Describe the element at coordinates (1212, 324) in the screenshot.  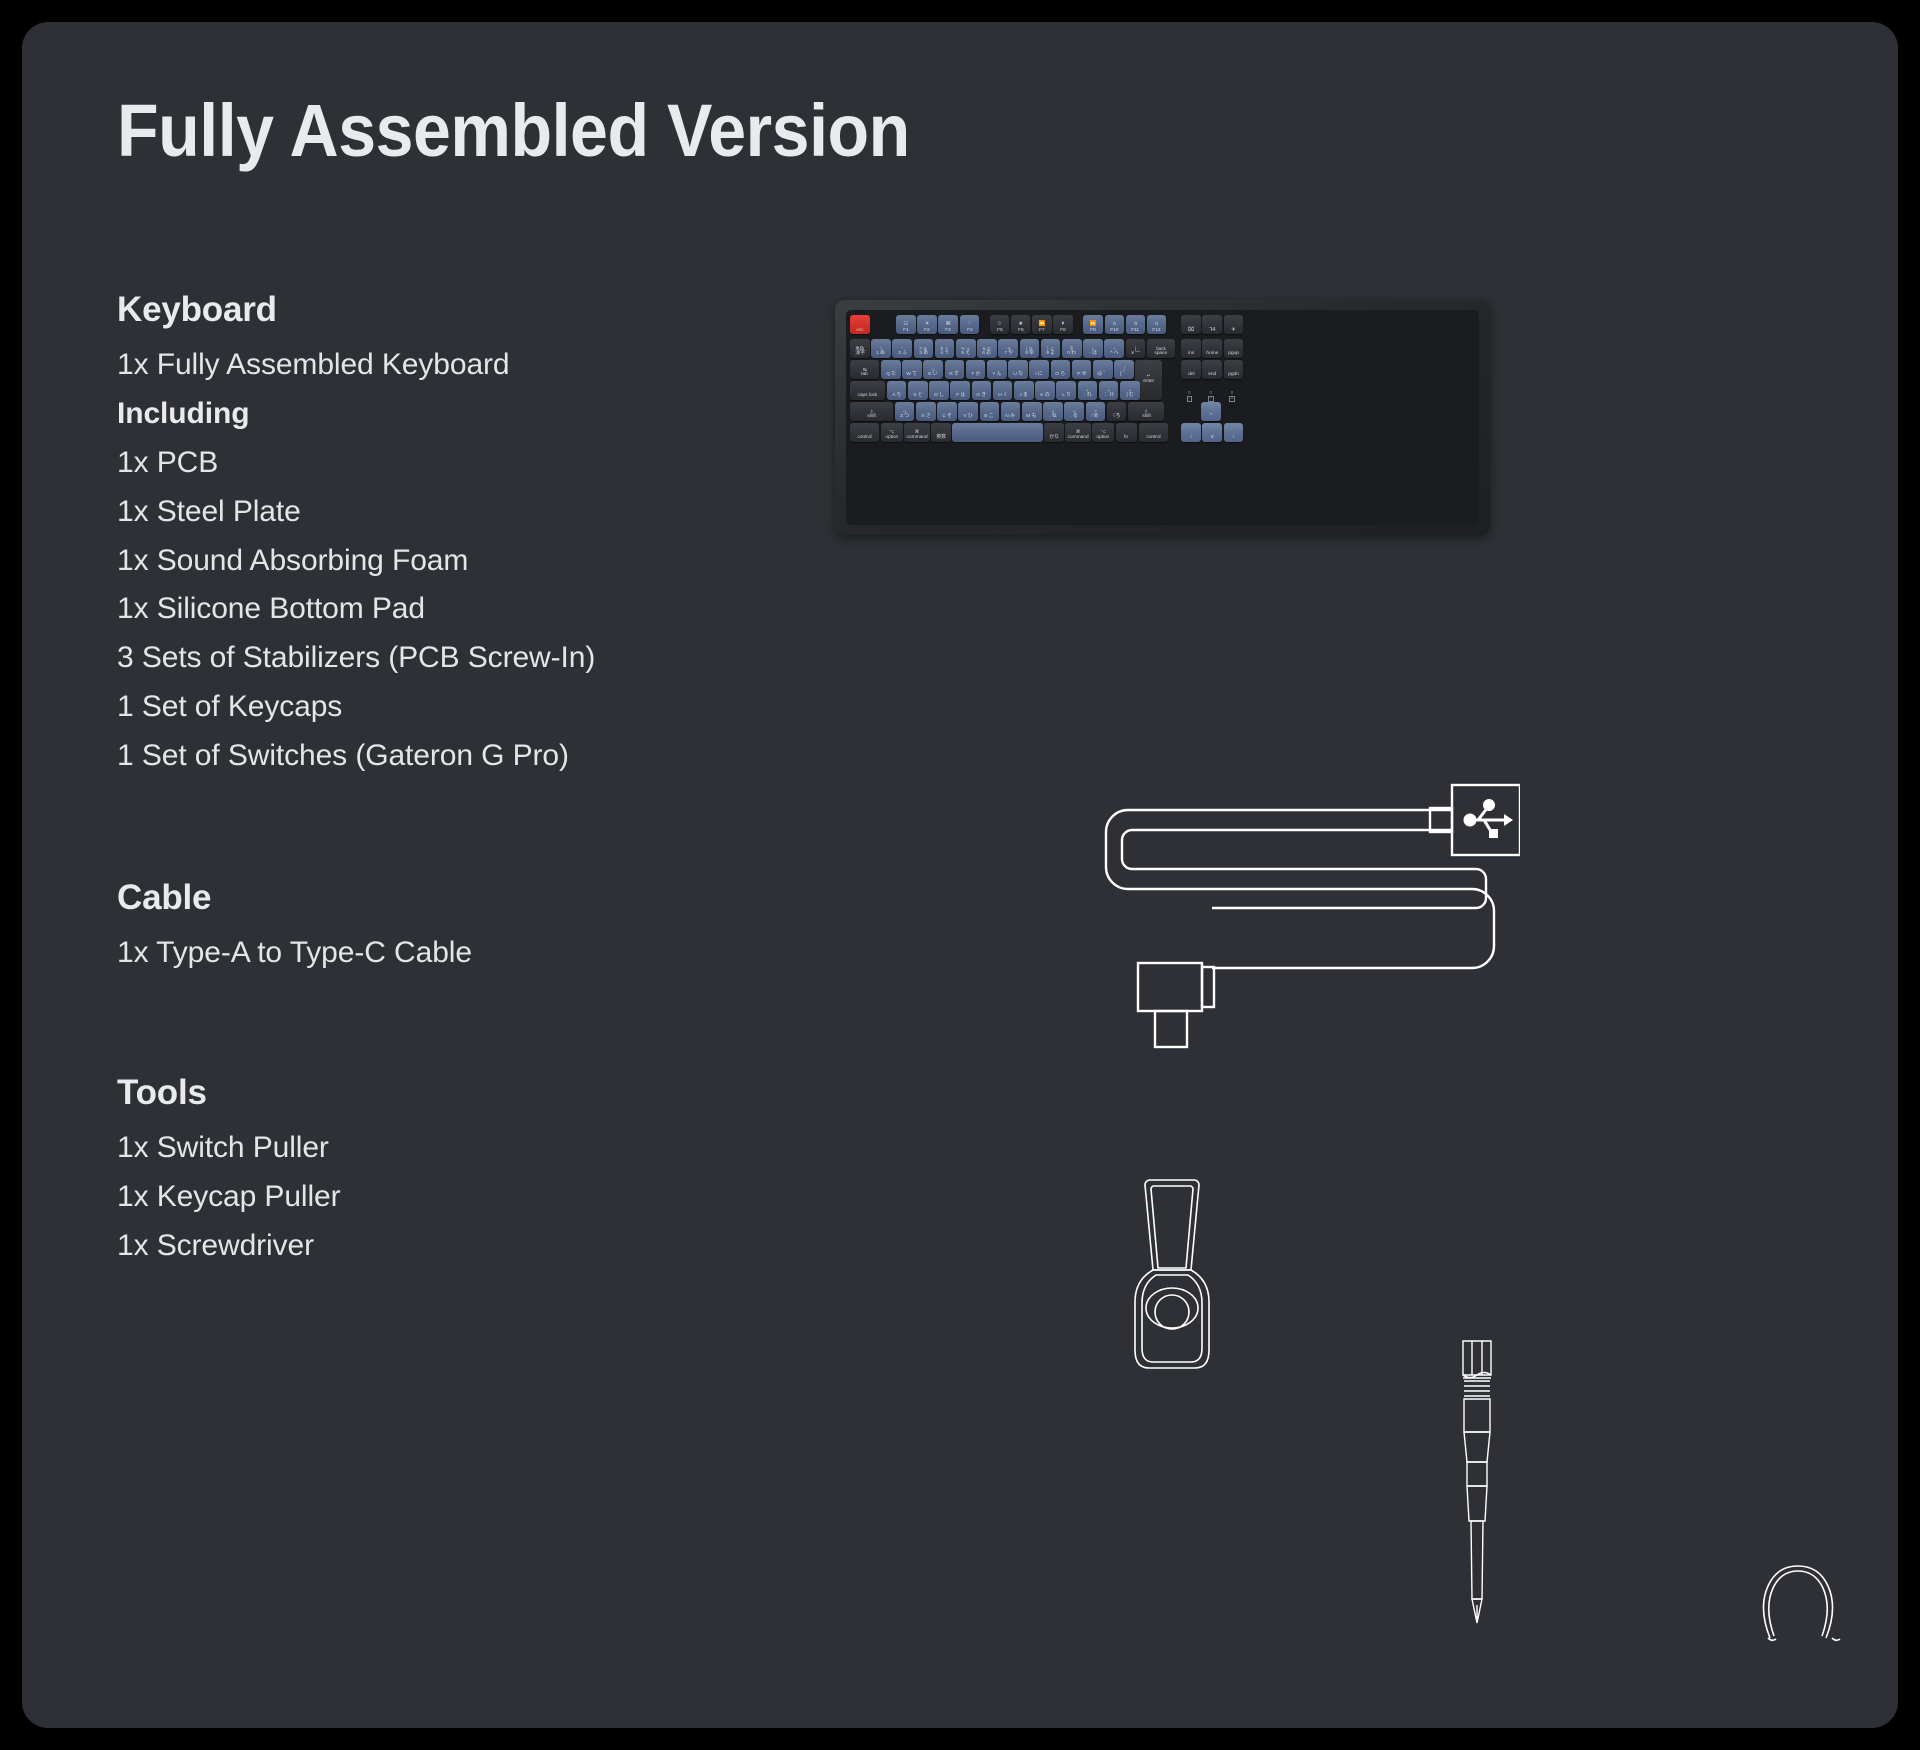
I see `keycap-fnrow-extra-1: Ἲ4` at that location.